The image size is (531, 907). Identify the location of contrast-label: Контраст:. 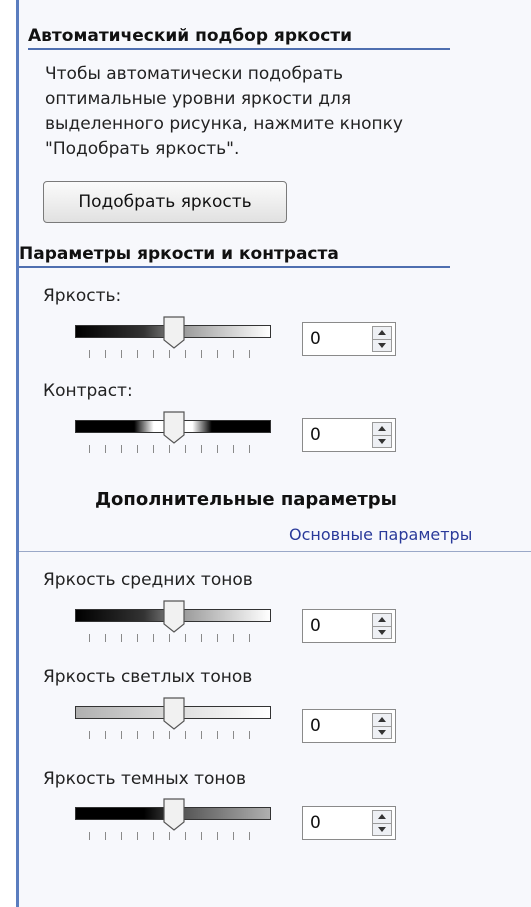
(88, 391).